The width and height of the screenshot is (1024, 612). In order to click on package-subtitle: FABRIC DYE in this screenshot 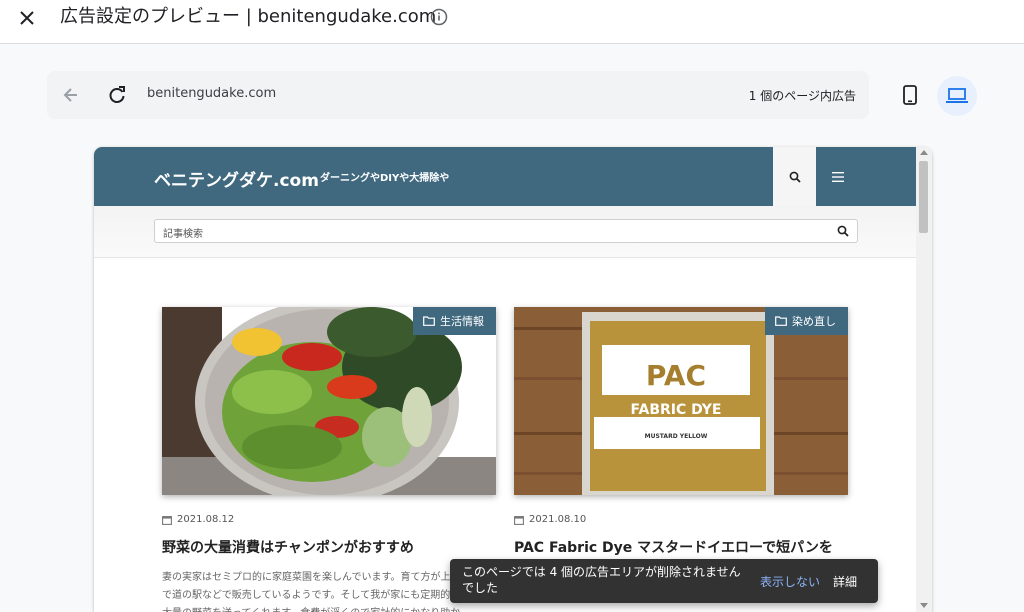, I will do `click(676, 410)`.